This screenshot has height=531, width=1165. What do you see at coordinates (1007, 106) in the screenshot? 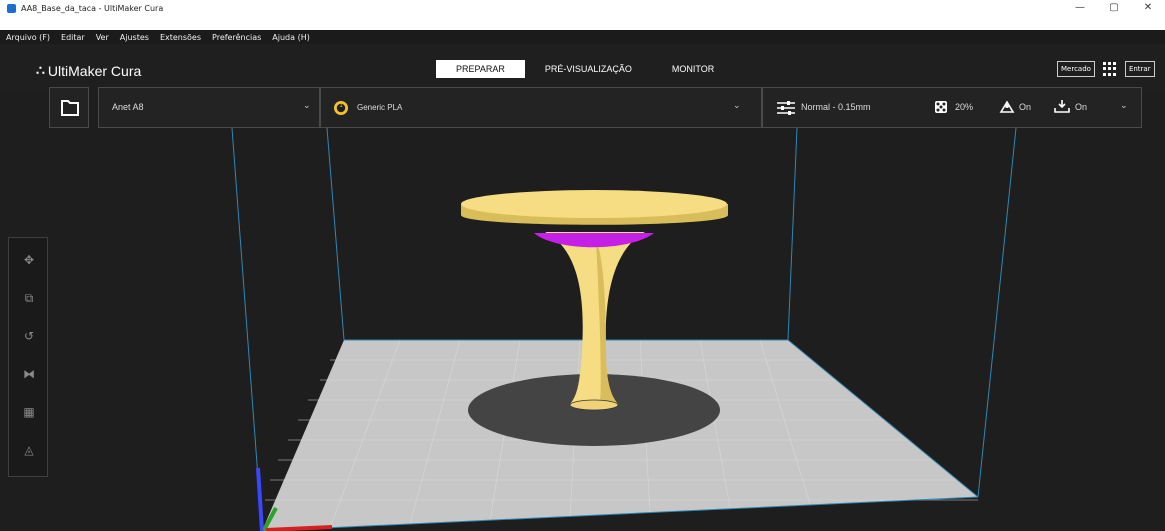
I see `support-icon` at bounding box center [1007, 106].